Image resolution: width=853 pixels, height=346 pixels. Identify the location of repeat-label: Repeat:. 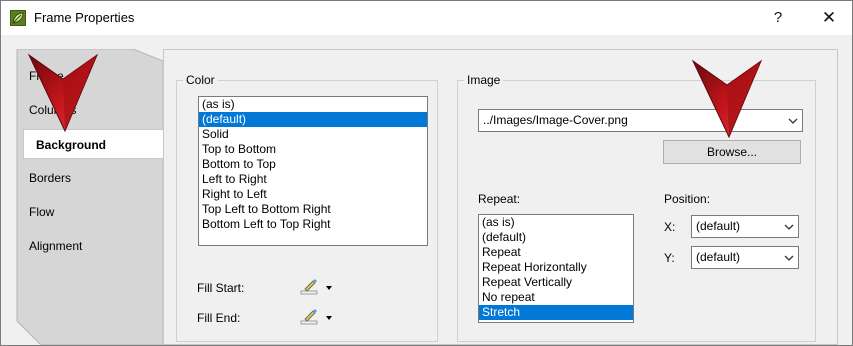
(499, 199).